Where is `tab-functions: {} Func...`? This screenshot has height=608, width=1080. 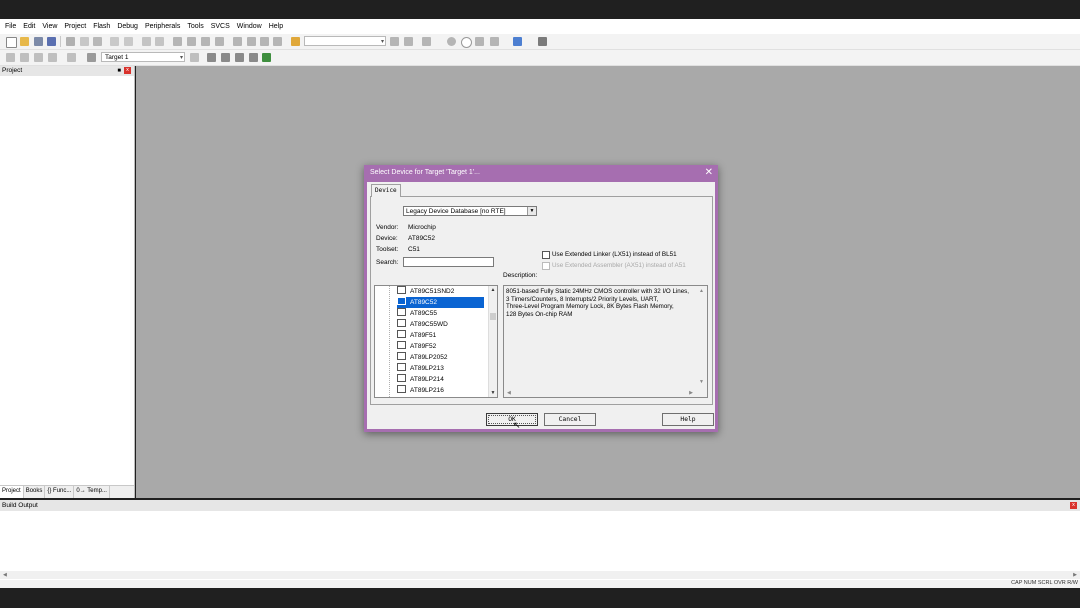 tab-functions: {} Func... is located at coordinates (60, 492).